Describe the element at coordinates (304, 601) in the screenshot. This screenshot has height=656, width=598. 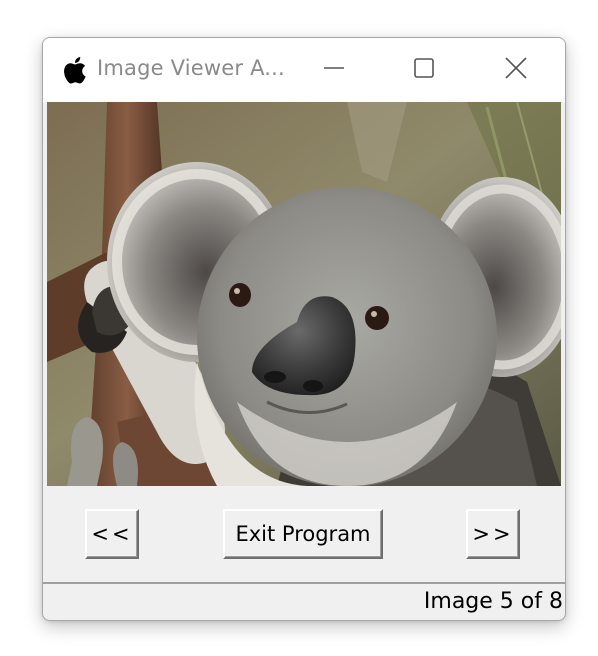
I see `status-bar: Image 5 of 8` at that location.